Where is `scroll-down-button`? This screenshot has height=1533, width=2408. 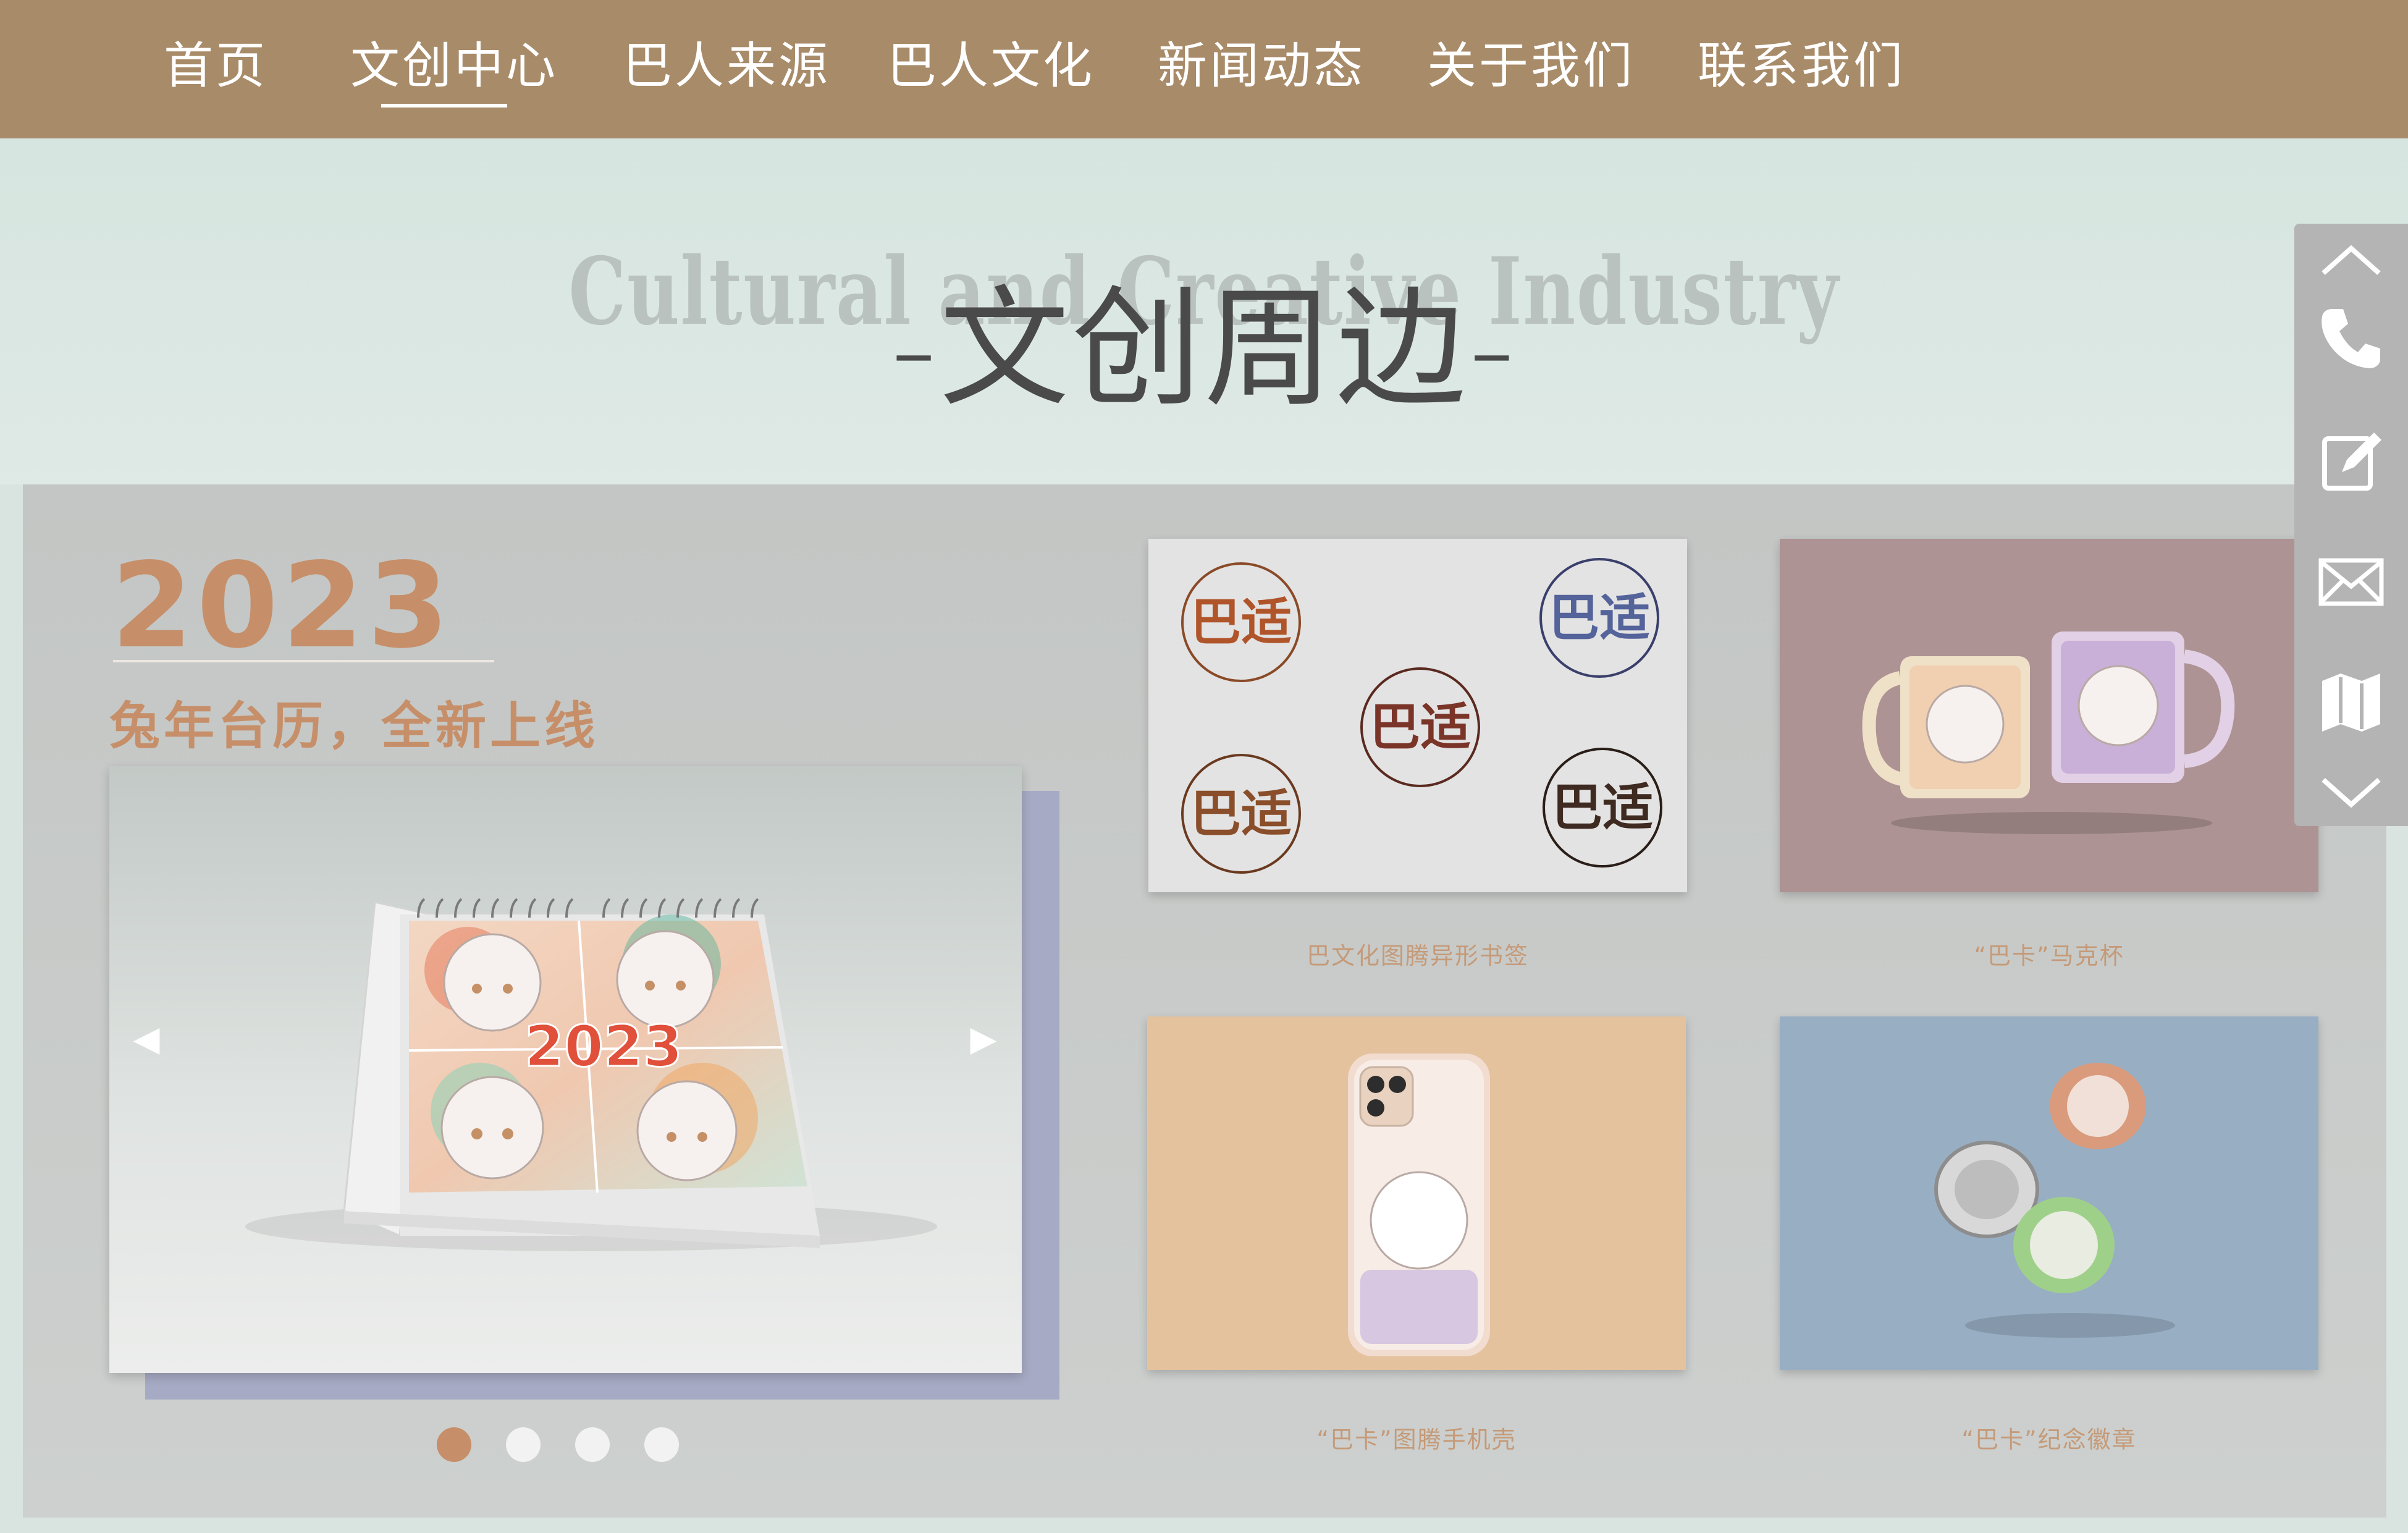
scroll-down-button is located at coordinates (2351, 792).